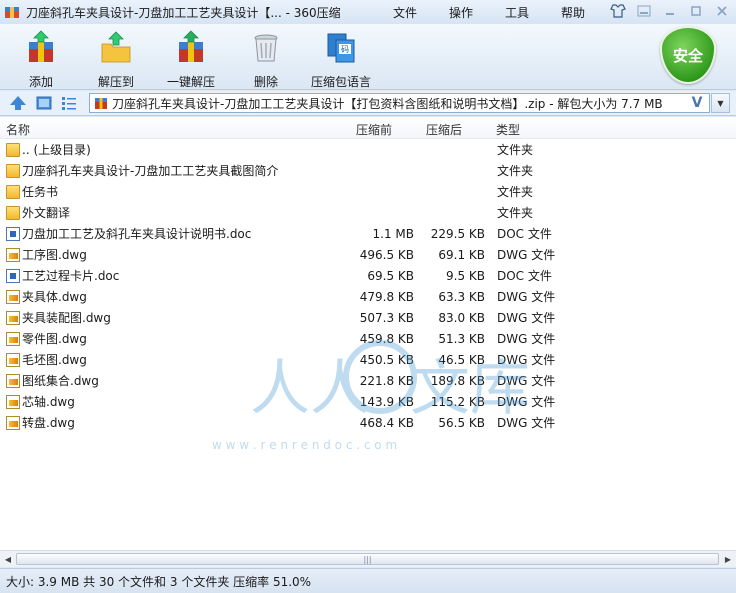 The height and width of the screenshot is (593, 736). I want to click on scroll-left-icon: ◀, so click(8, 559).